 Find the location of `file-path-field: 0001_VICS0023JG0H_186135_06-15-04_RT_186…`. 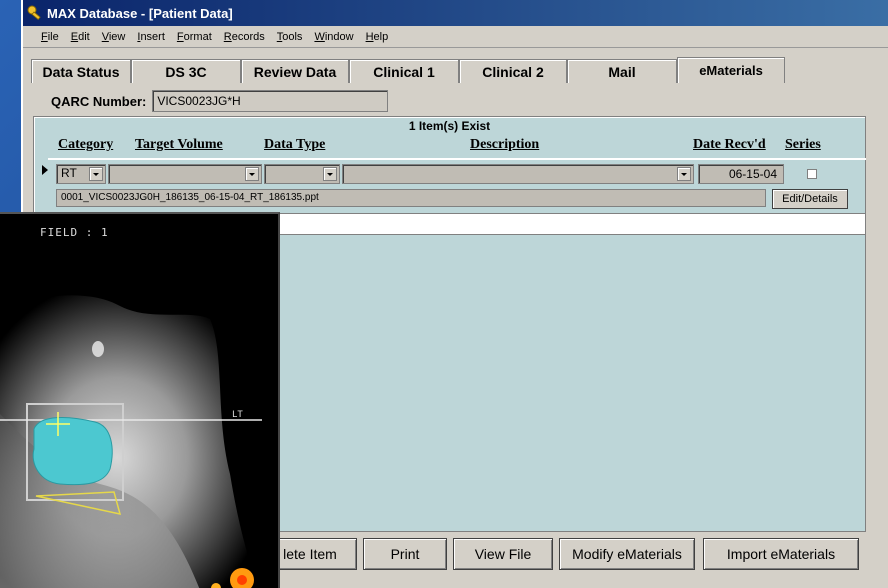

file-path-field: 0001_VICS0023JG0H_186135_06-15-04_RT_186… is located at coordinates (411, 198).